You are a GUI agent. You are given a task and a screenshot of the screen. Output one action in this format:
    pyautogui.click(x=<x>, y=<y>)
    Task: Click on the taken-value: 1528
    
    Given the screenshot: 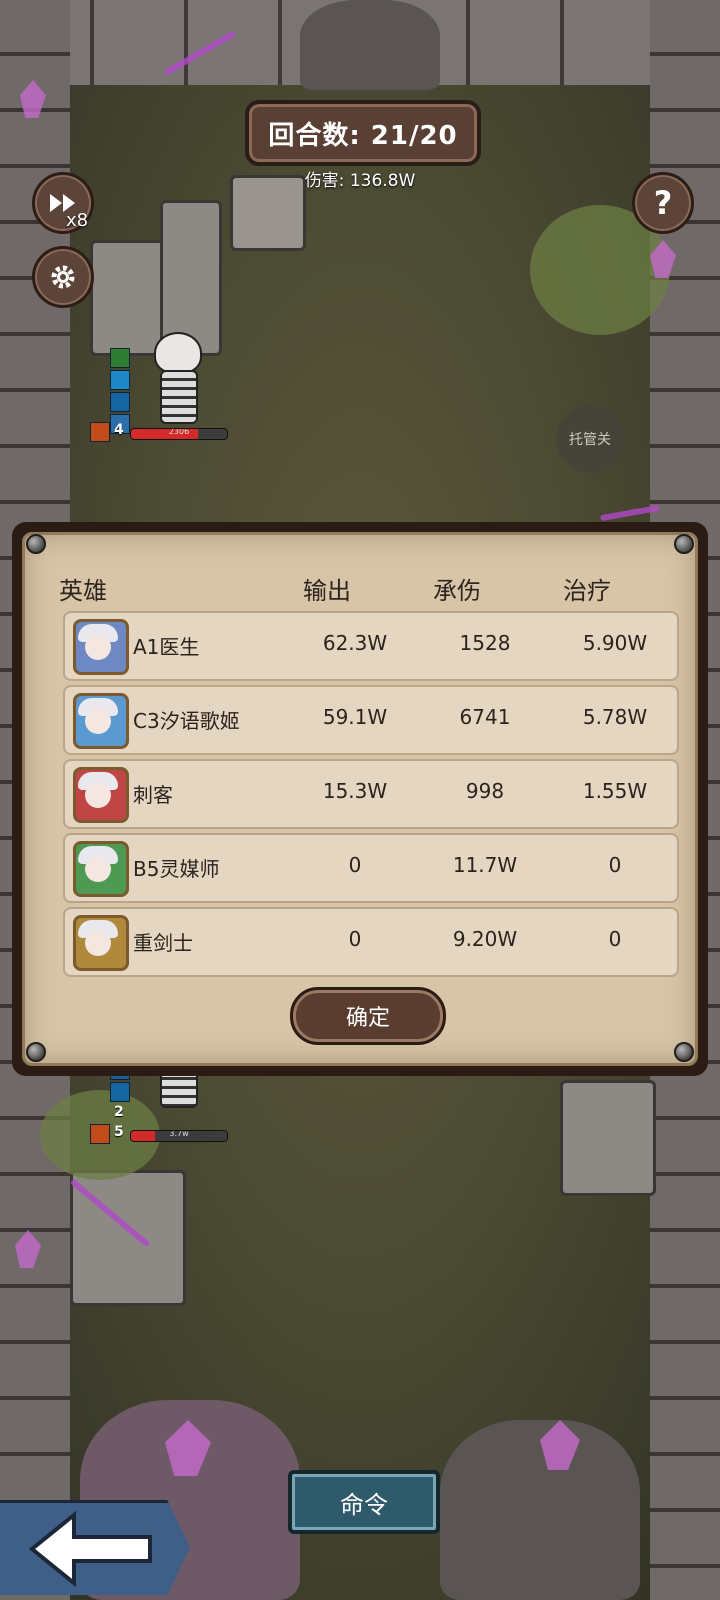 What is the action you would take?
    pyautogui.click(x=485, y=643)
    